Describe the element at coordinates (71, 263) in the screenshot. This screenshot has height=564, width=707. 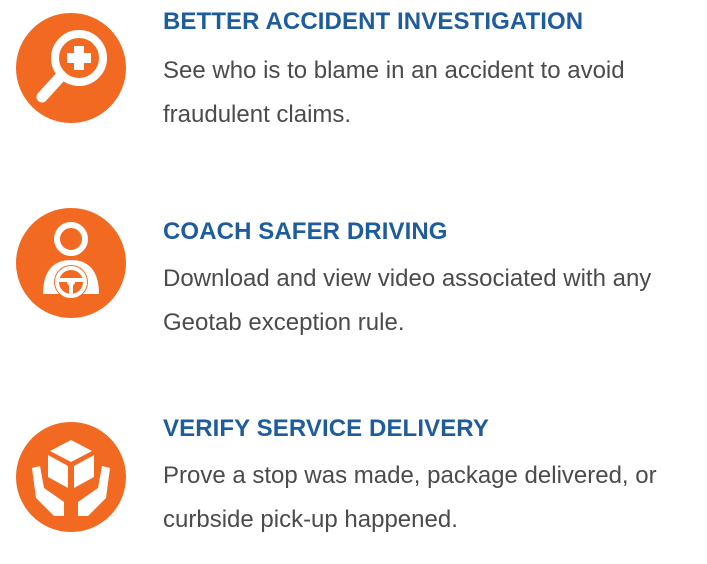
I see `driver-steering-wheel-icon` at that location.